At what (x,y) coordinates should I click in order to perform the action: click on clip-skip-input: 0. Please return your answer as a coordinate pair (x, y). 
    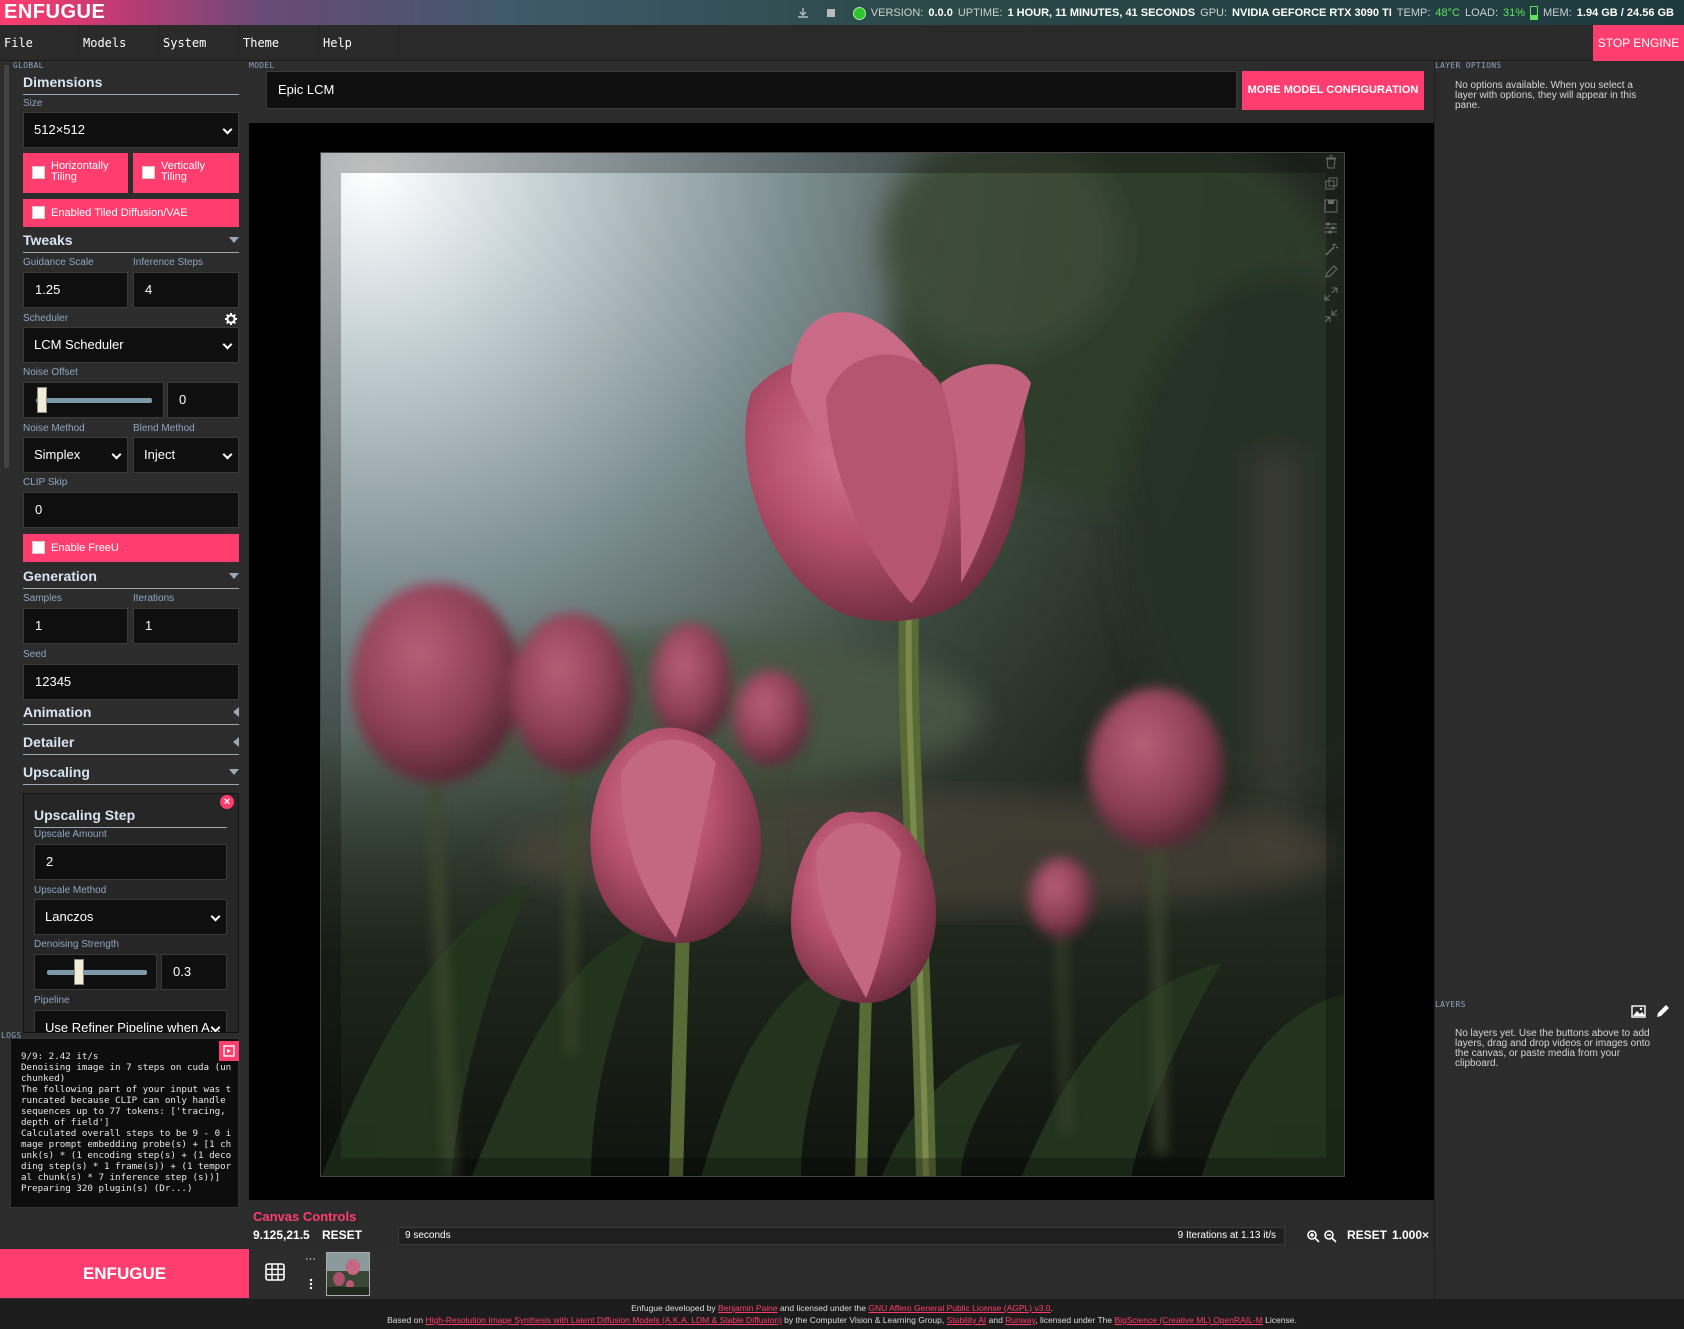
    Looking at the image, I should click on (131, 510).